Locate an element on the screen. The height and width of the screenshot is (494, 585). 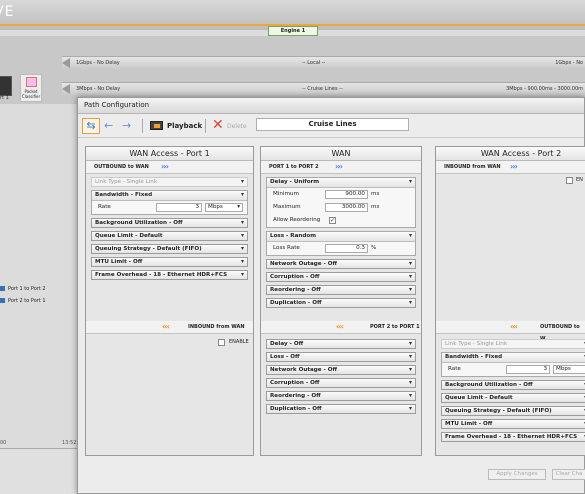
wan-loss-rate-row: Loss Rate 0.3 % is located at coordinates (341, 248).